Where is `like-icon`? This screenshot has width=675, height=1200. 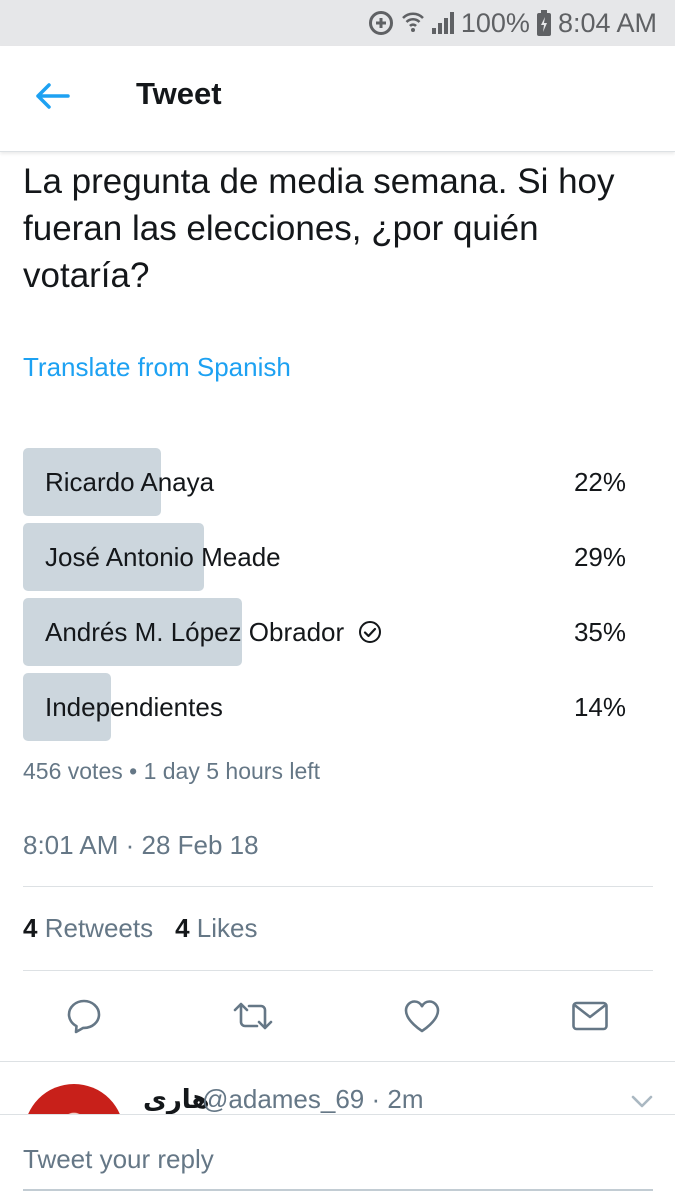
like-icon is located at coordinates (422, 1018).